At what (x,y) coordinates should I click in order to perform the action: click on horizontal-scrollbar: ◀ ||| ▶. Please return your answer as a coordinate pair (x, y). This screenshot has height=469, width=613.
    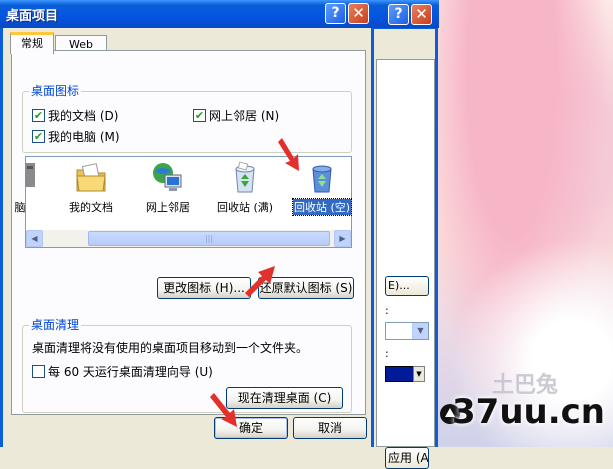
    Looking at the image, I should click on (188, 238).